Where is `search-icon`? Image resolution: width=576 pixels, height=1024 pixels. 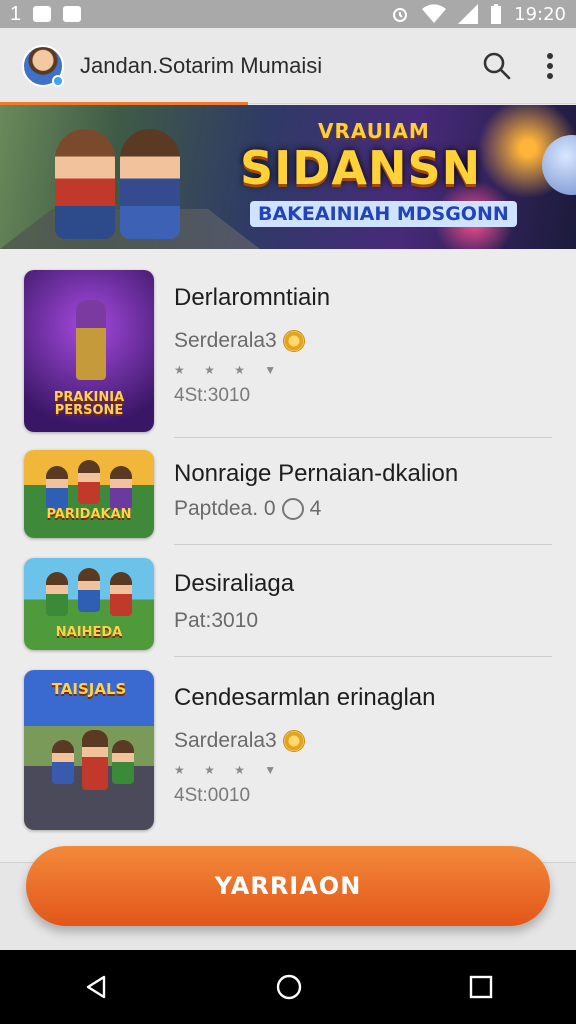
search-icon is located at coordinates (497, 66).